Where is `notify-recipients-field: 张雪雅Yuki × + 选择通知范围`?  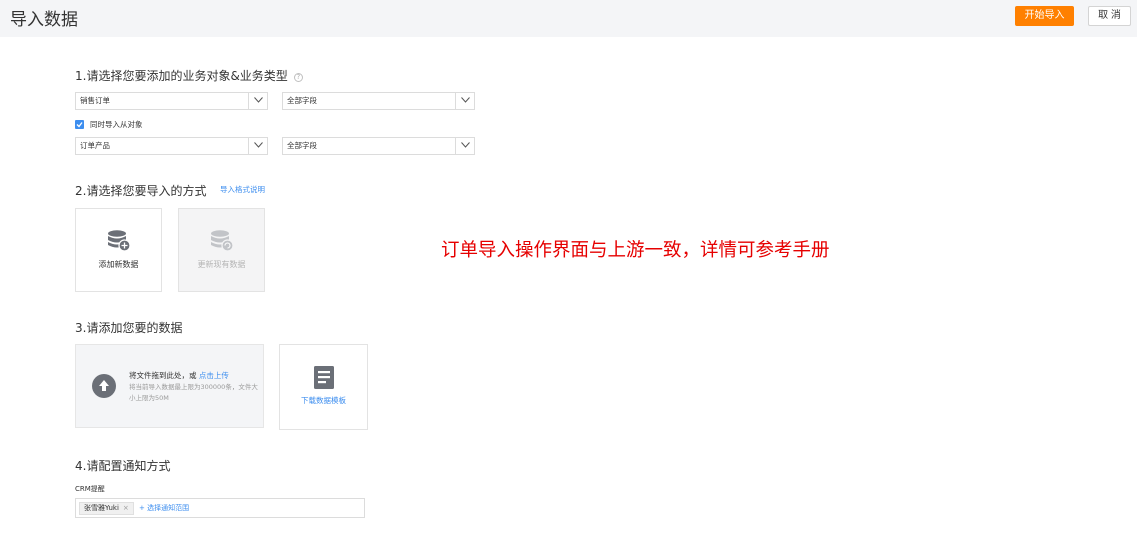 notify-recipients-field: 张雪雅Yuki × + 选择通知范围 is located at coordinates (220, 508).